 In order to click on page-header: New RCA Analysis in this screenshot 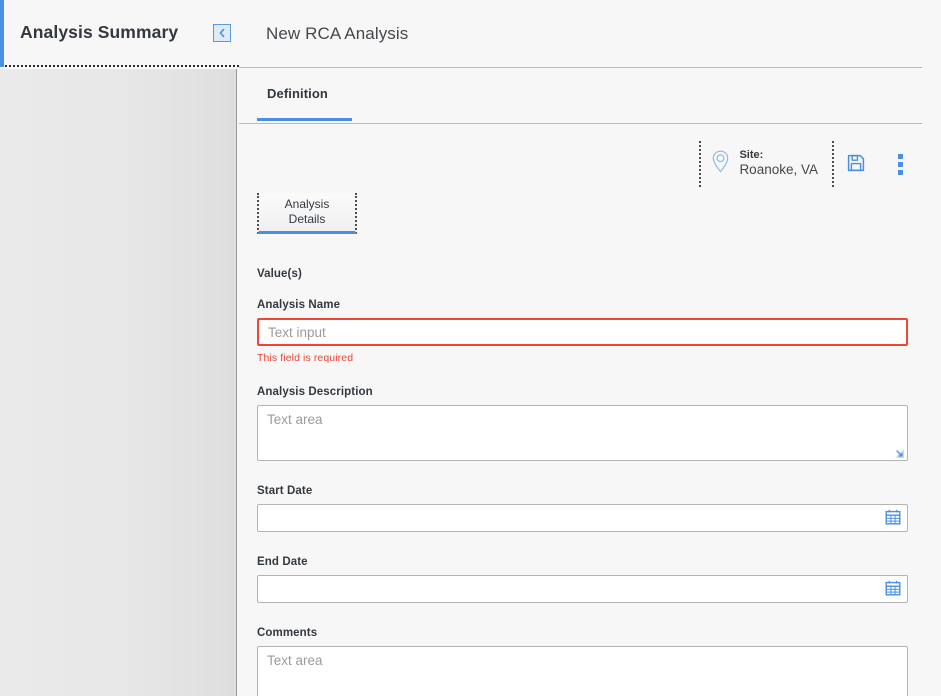, I will do `click(580, 34)`.